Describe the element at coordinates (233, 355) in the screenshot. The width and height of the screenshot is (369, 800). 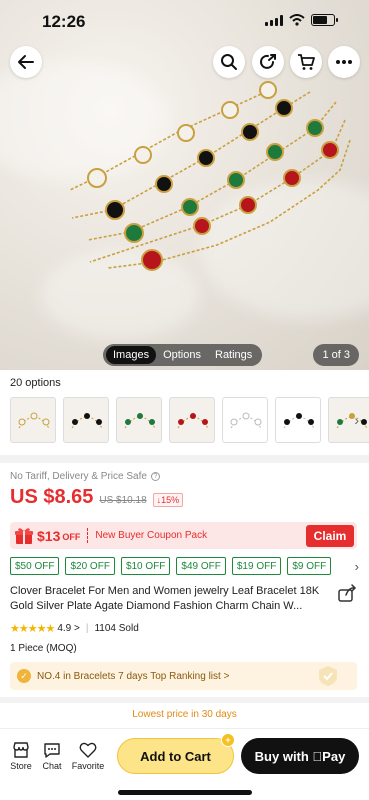
I see `tab-ratings: Ratings` at that location.